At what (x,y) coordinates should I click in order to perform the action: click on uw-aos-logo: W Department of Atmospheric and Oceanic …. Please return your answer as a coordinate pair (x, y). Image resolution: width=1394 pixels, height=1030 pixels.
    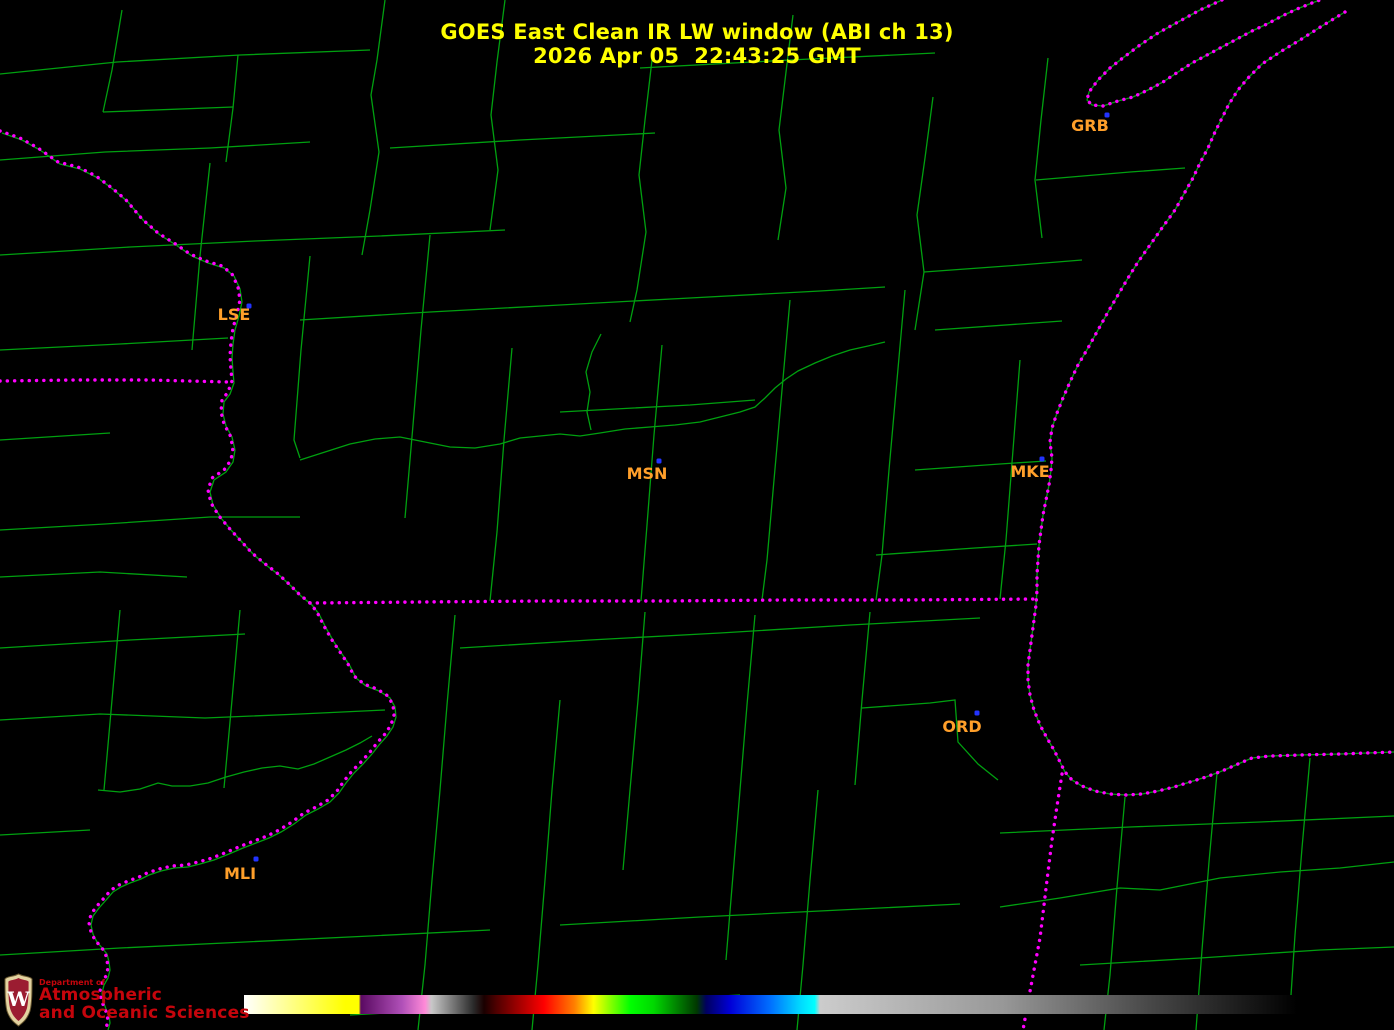
    Looking at the image, I should click on (127, 1000).